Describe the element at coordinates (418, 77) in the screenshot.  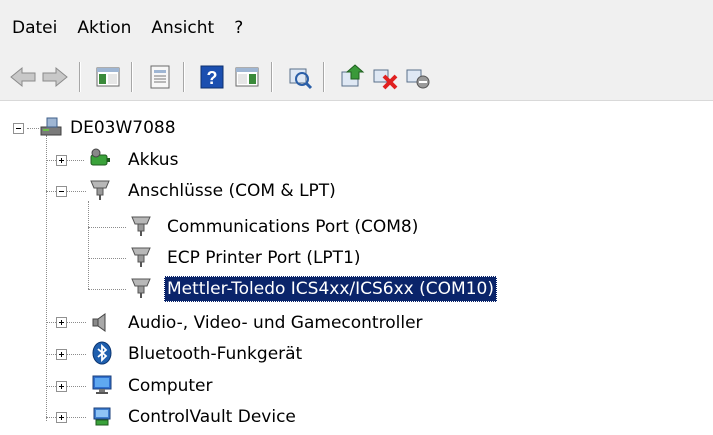
I see `disable-device-icon` at that location.